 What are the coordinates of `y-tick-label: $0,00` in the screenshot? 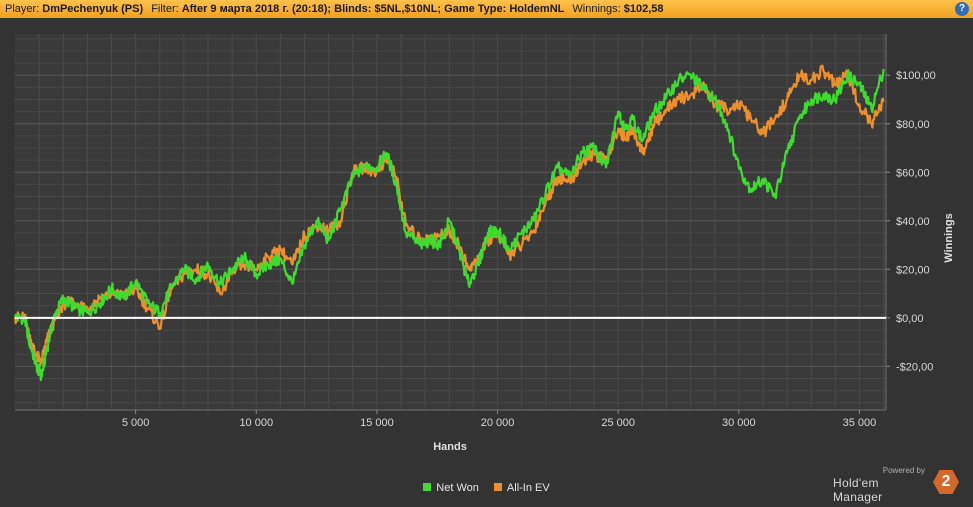 It's located at (910, 319).